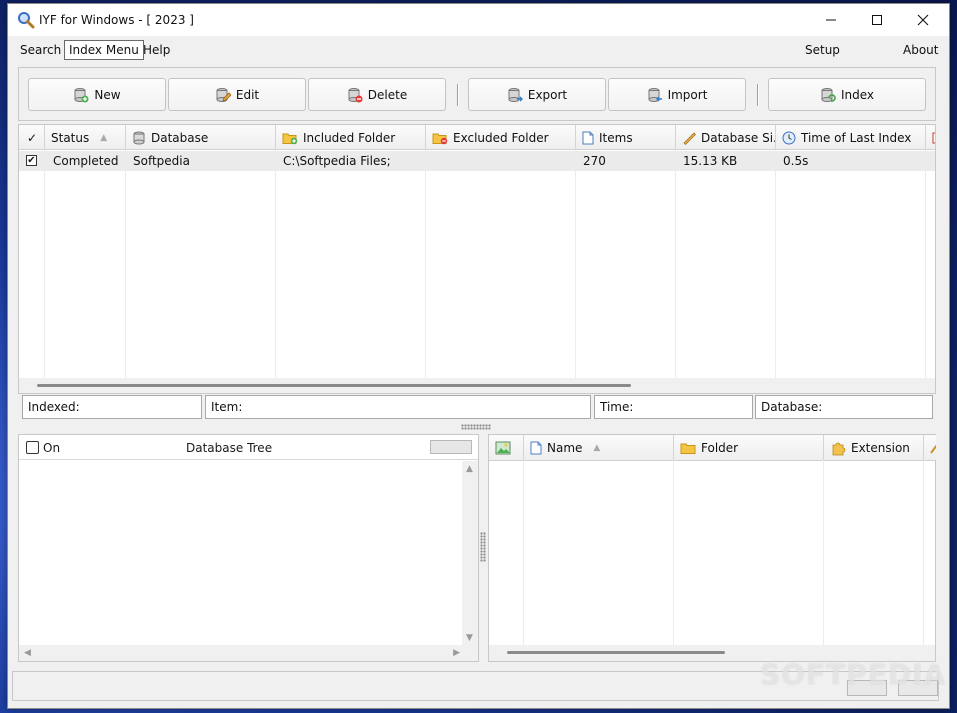  Describe the element at coordinates (856, 137) in the screenshot. I see `time-of-last-index-column-label: Time of Last Index` at that location.